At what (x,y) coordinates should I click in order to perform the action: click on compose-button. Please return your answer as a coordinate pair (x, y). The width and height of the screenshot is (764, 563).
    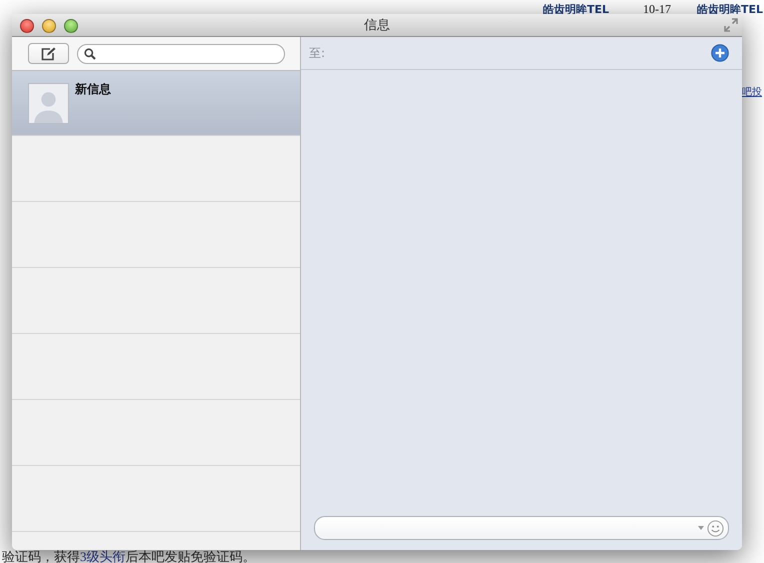
    Looking at the image, I should click on (48, 53).